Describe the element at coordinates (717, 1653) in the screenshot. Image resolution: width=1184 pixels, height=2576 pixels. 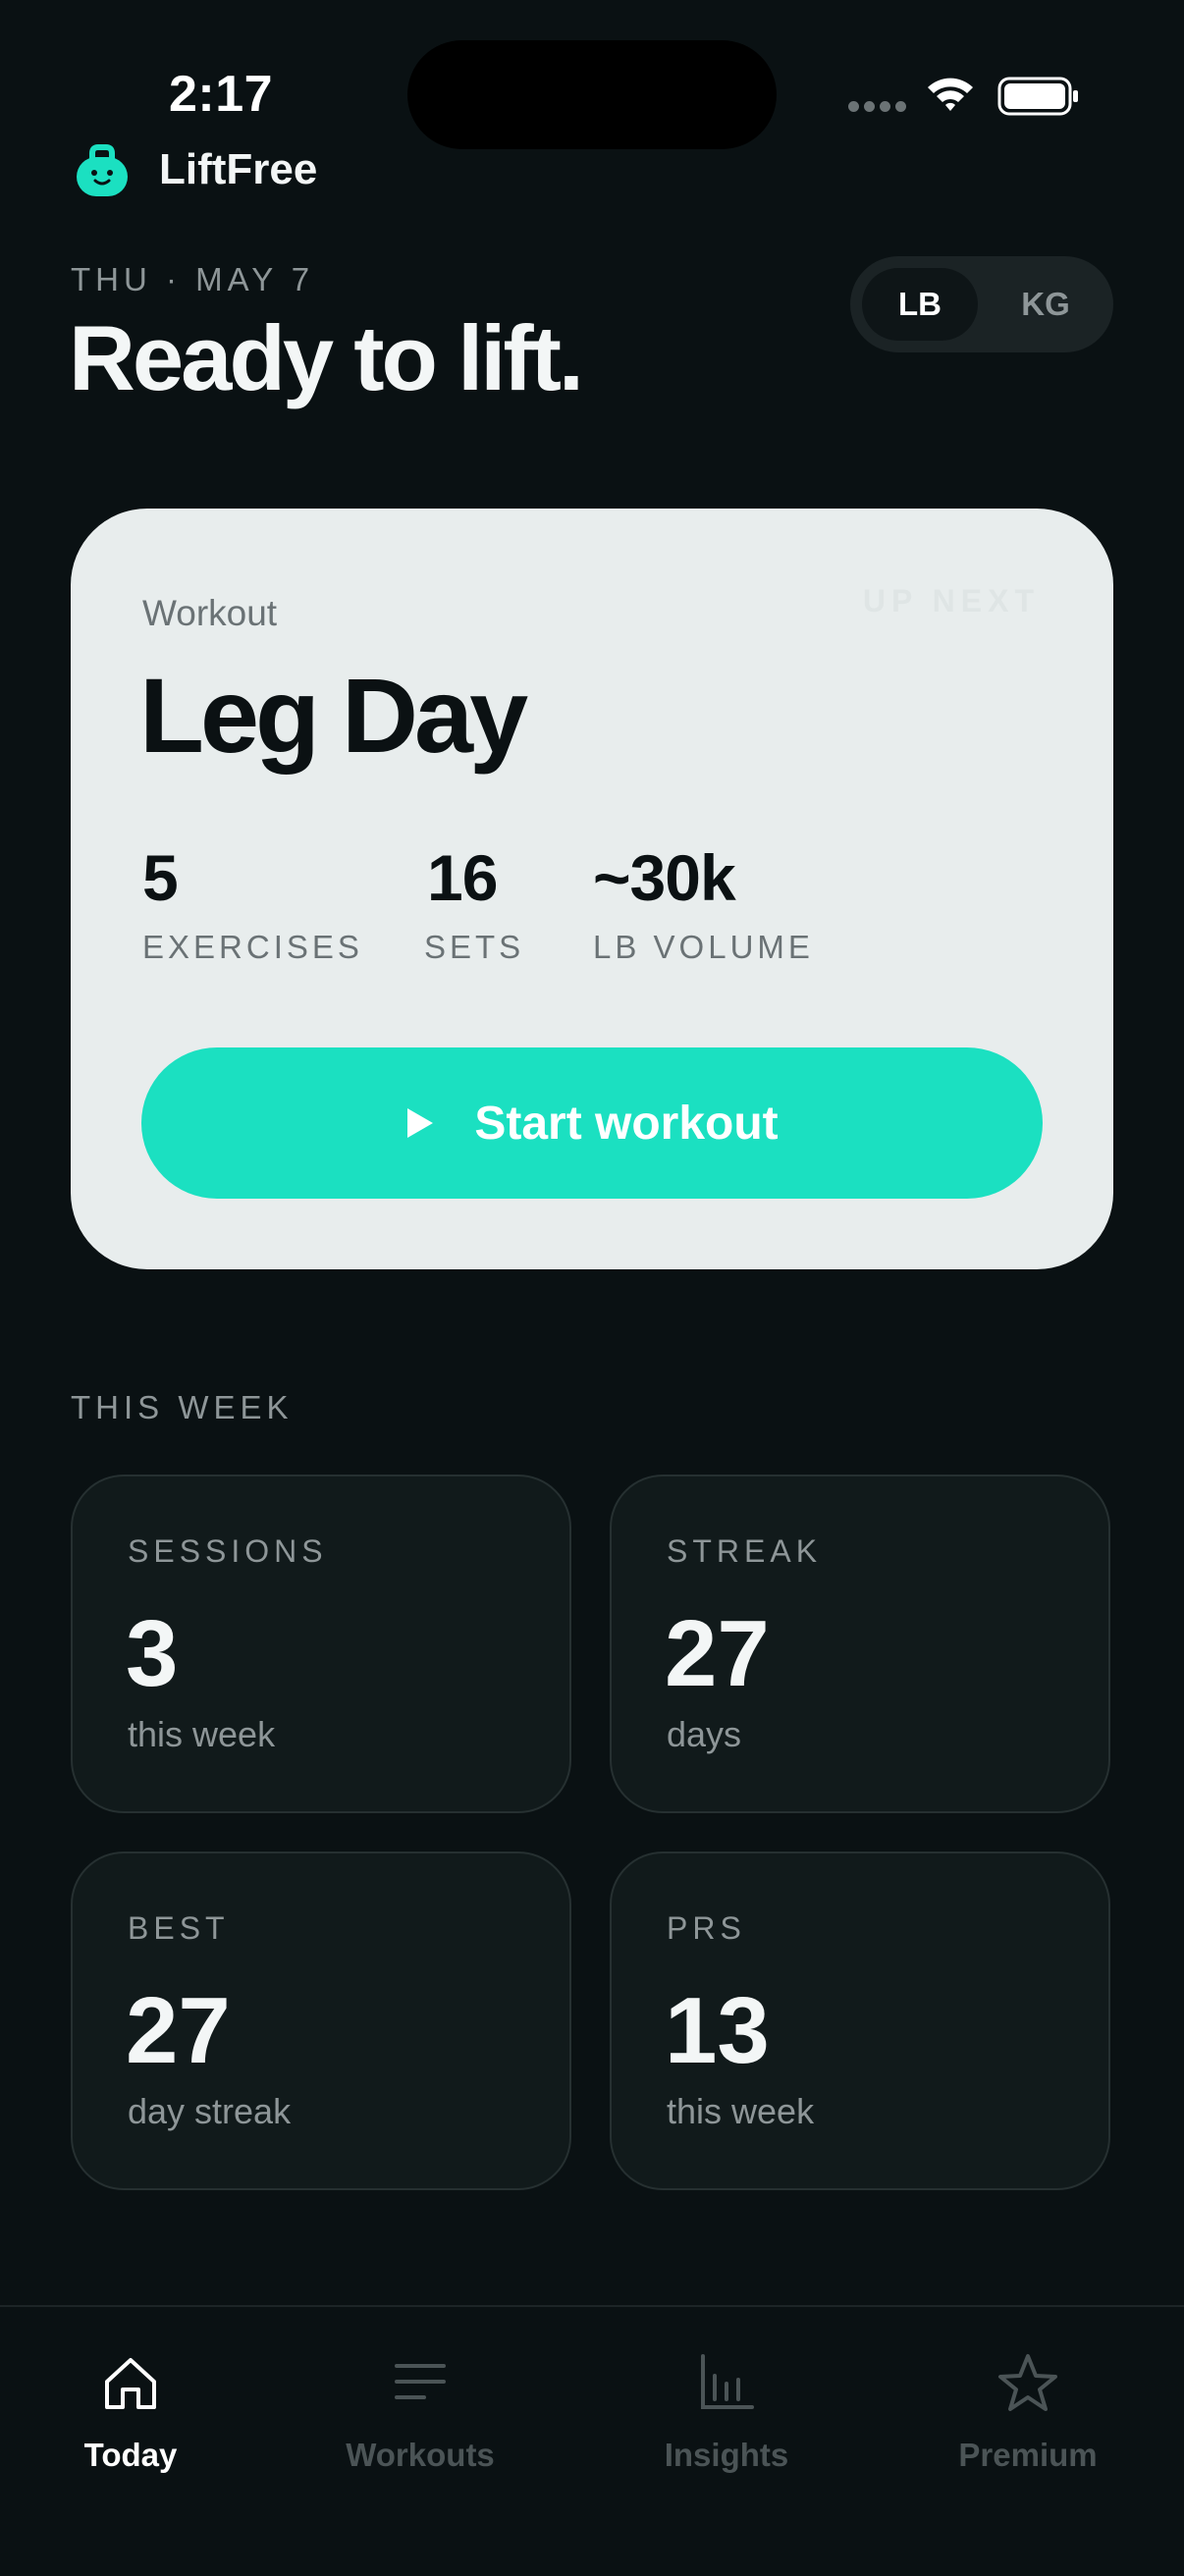
I see `streak-value: 27` at that location.